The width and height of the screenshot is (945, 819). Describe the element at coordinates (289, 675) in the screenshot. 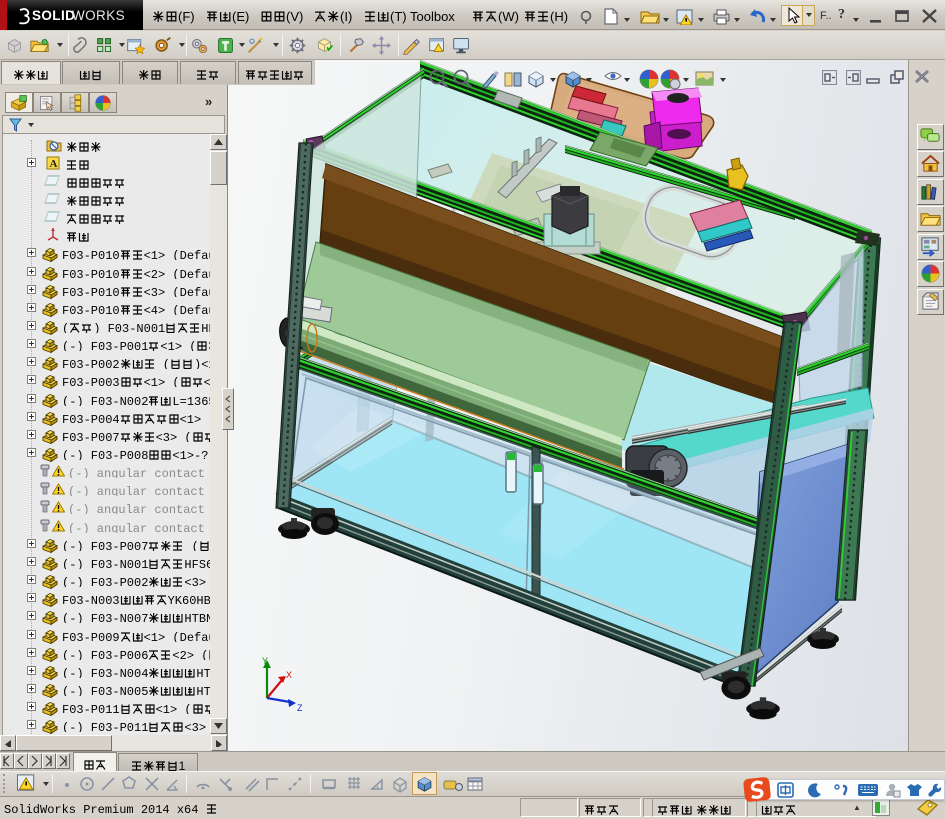

I see `svg-text: X` at that location.